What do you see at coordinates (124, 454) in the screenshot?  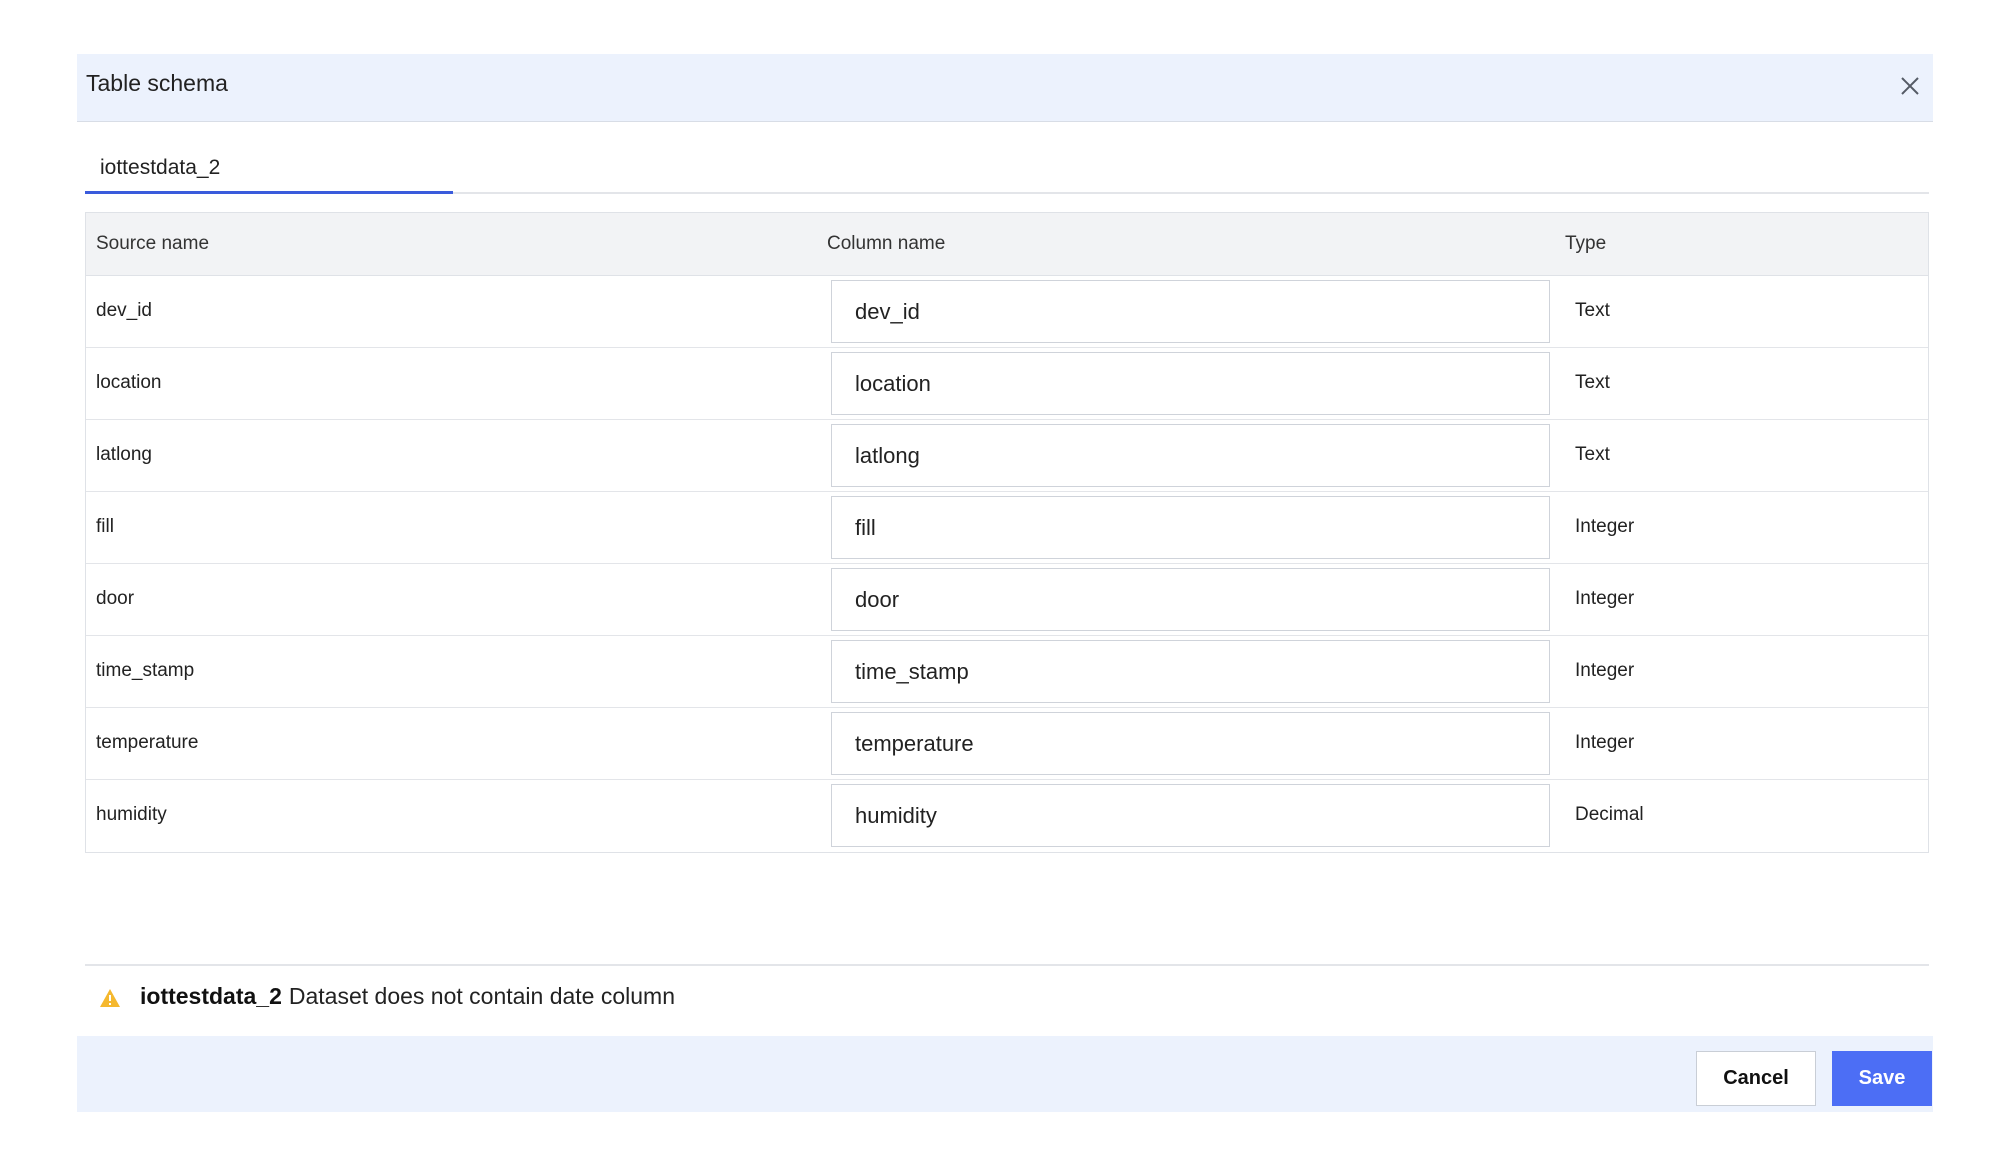 I see `source-name-cell: latlong` at bounding box center [124, 454].